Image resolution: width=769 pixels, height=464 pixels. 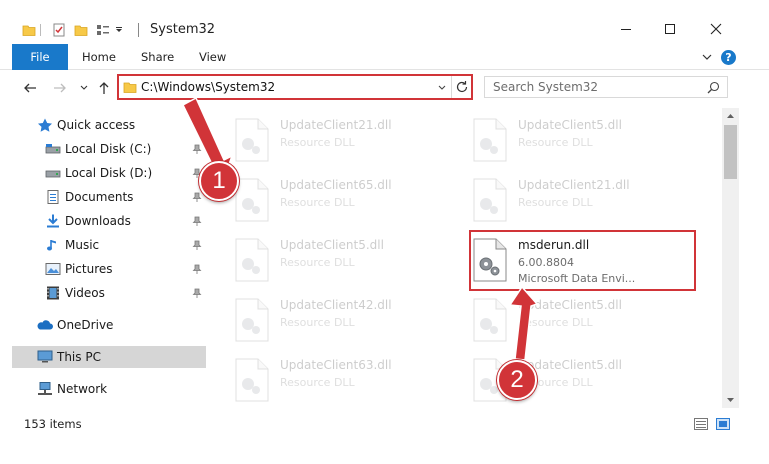 I want to click on scrollbar-thumb, so click(x=730, y=152).